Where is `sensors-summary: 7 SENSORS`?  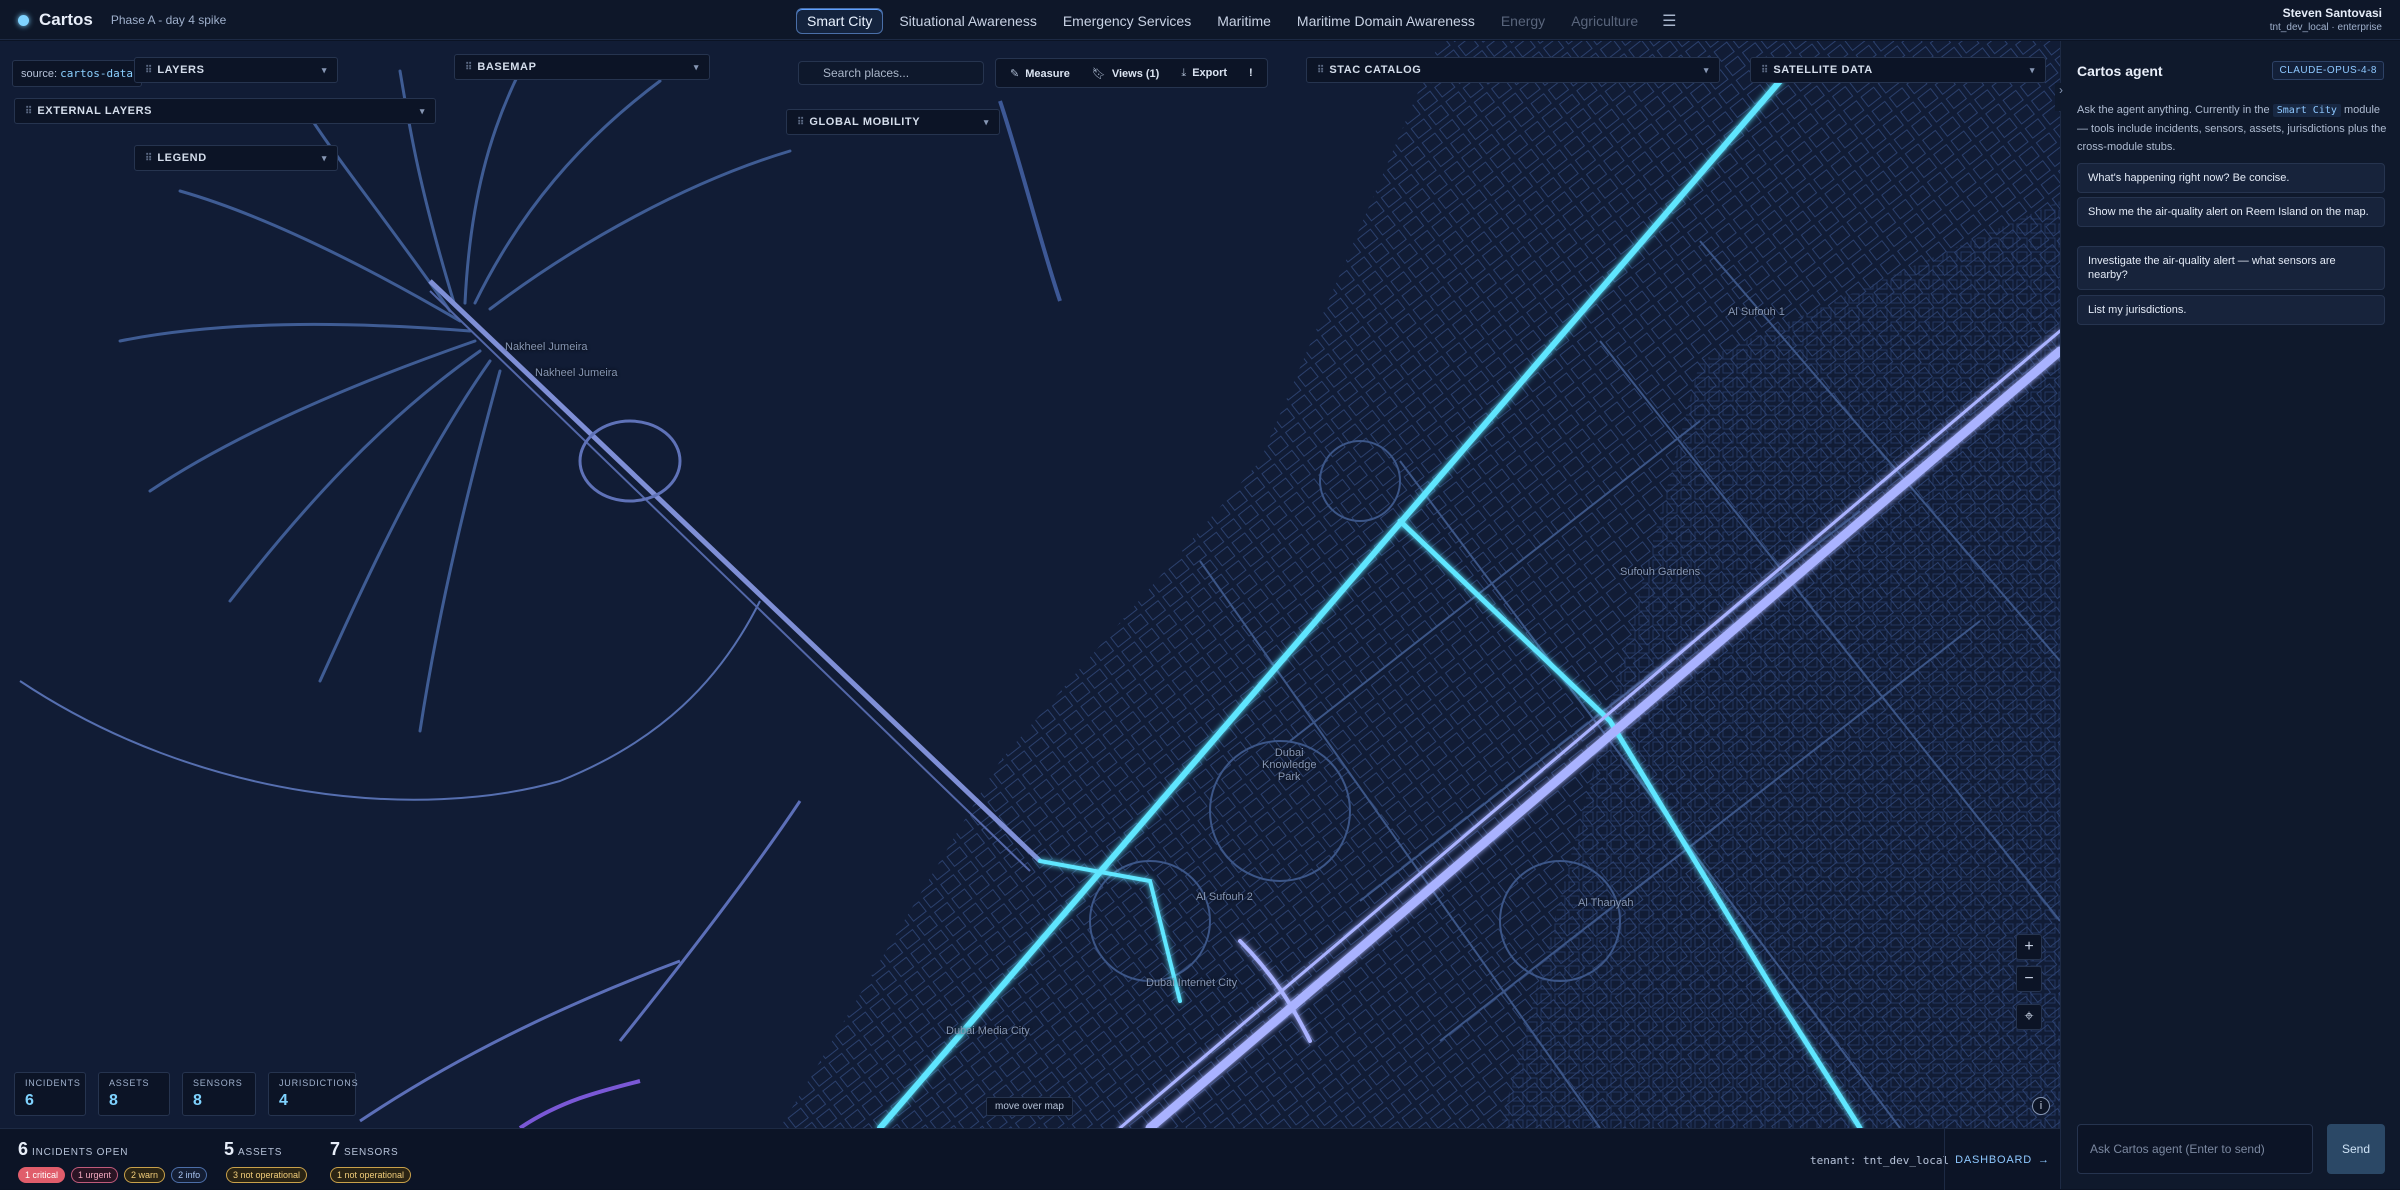 sensors-summary: 7 SENSORS is located at coordinates (364, 1149).